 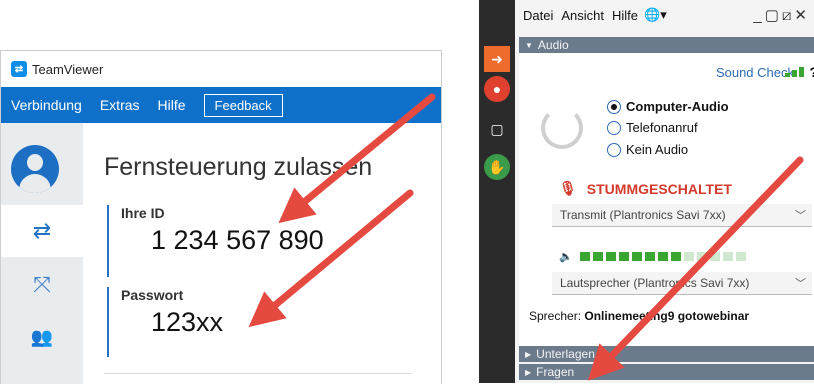 I want to click on arrow-to-password, so click(x=331, y=258).